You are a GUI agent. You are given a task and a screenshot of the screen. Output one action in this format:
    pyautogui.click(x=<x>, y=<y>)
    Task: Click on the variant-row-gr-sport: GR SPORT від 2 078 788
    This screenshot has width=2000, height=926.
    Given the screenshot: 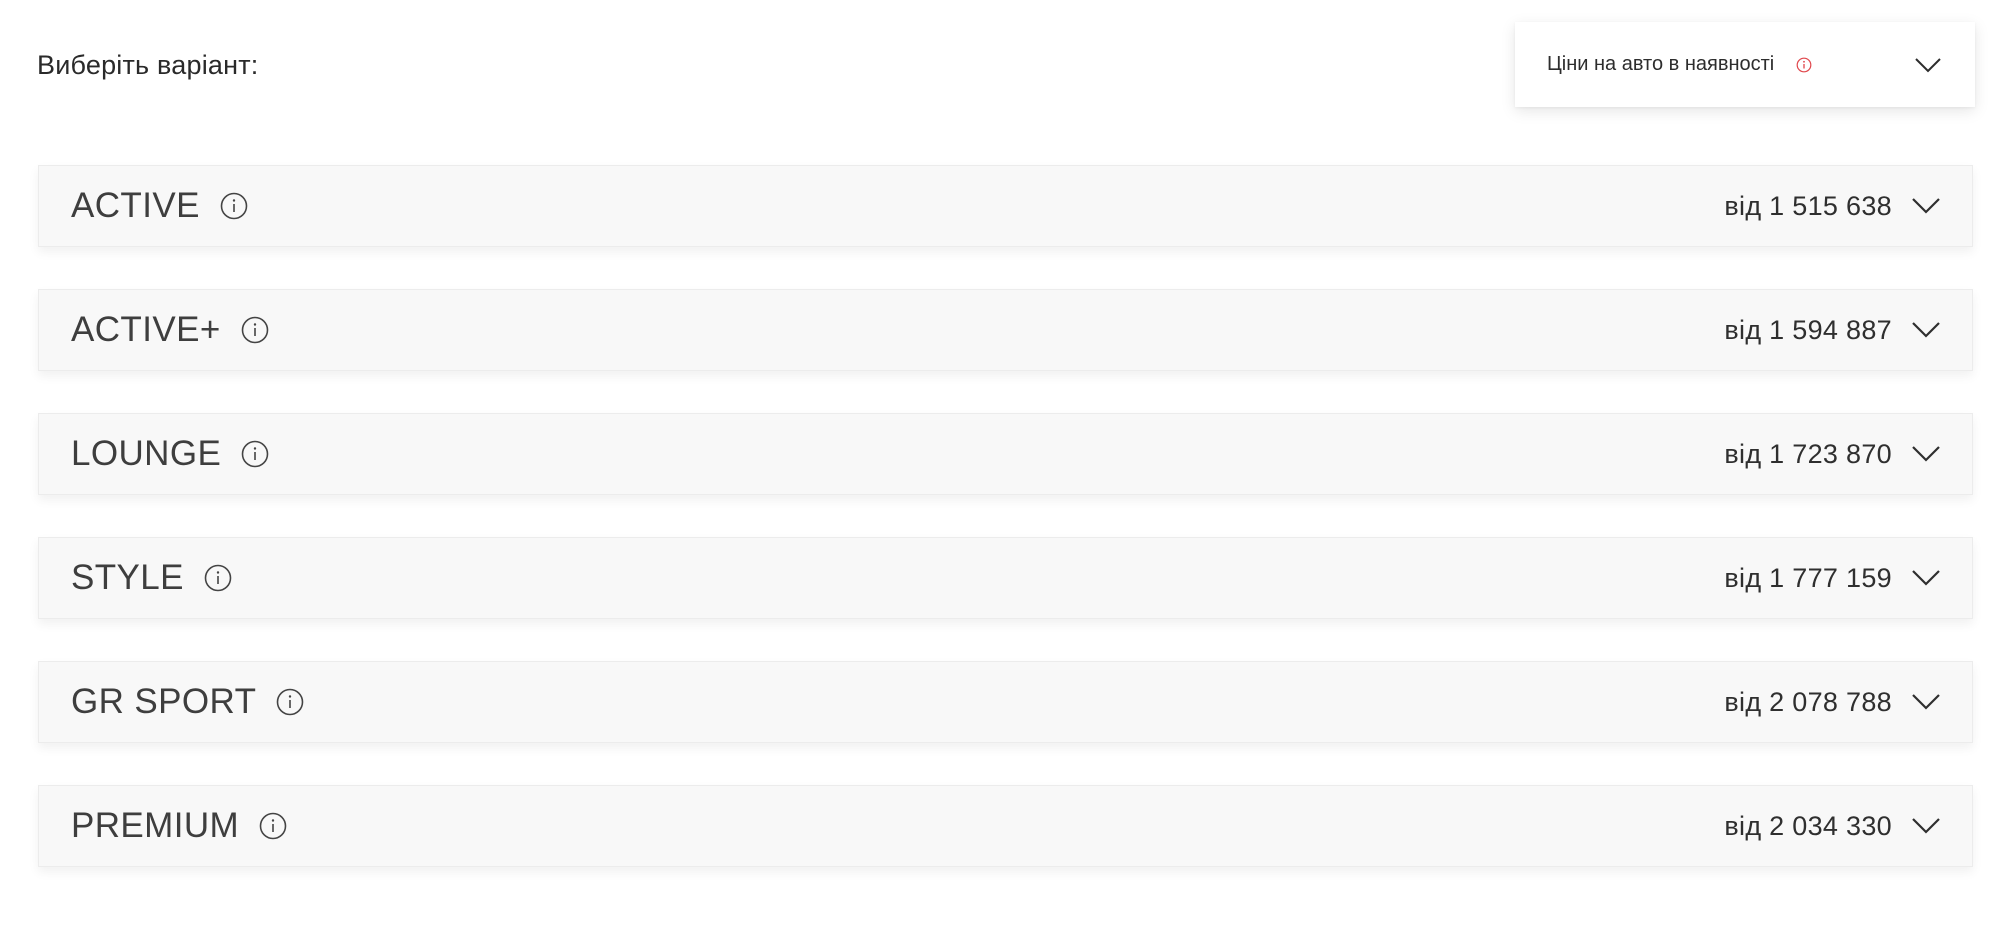 What is the action you would take?
    pyautogui.click(x=1005, y=702)
    